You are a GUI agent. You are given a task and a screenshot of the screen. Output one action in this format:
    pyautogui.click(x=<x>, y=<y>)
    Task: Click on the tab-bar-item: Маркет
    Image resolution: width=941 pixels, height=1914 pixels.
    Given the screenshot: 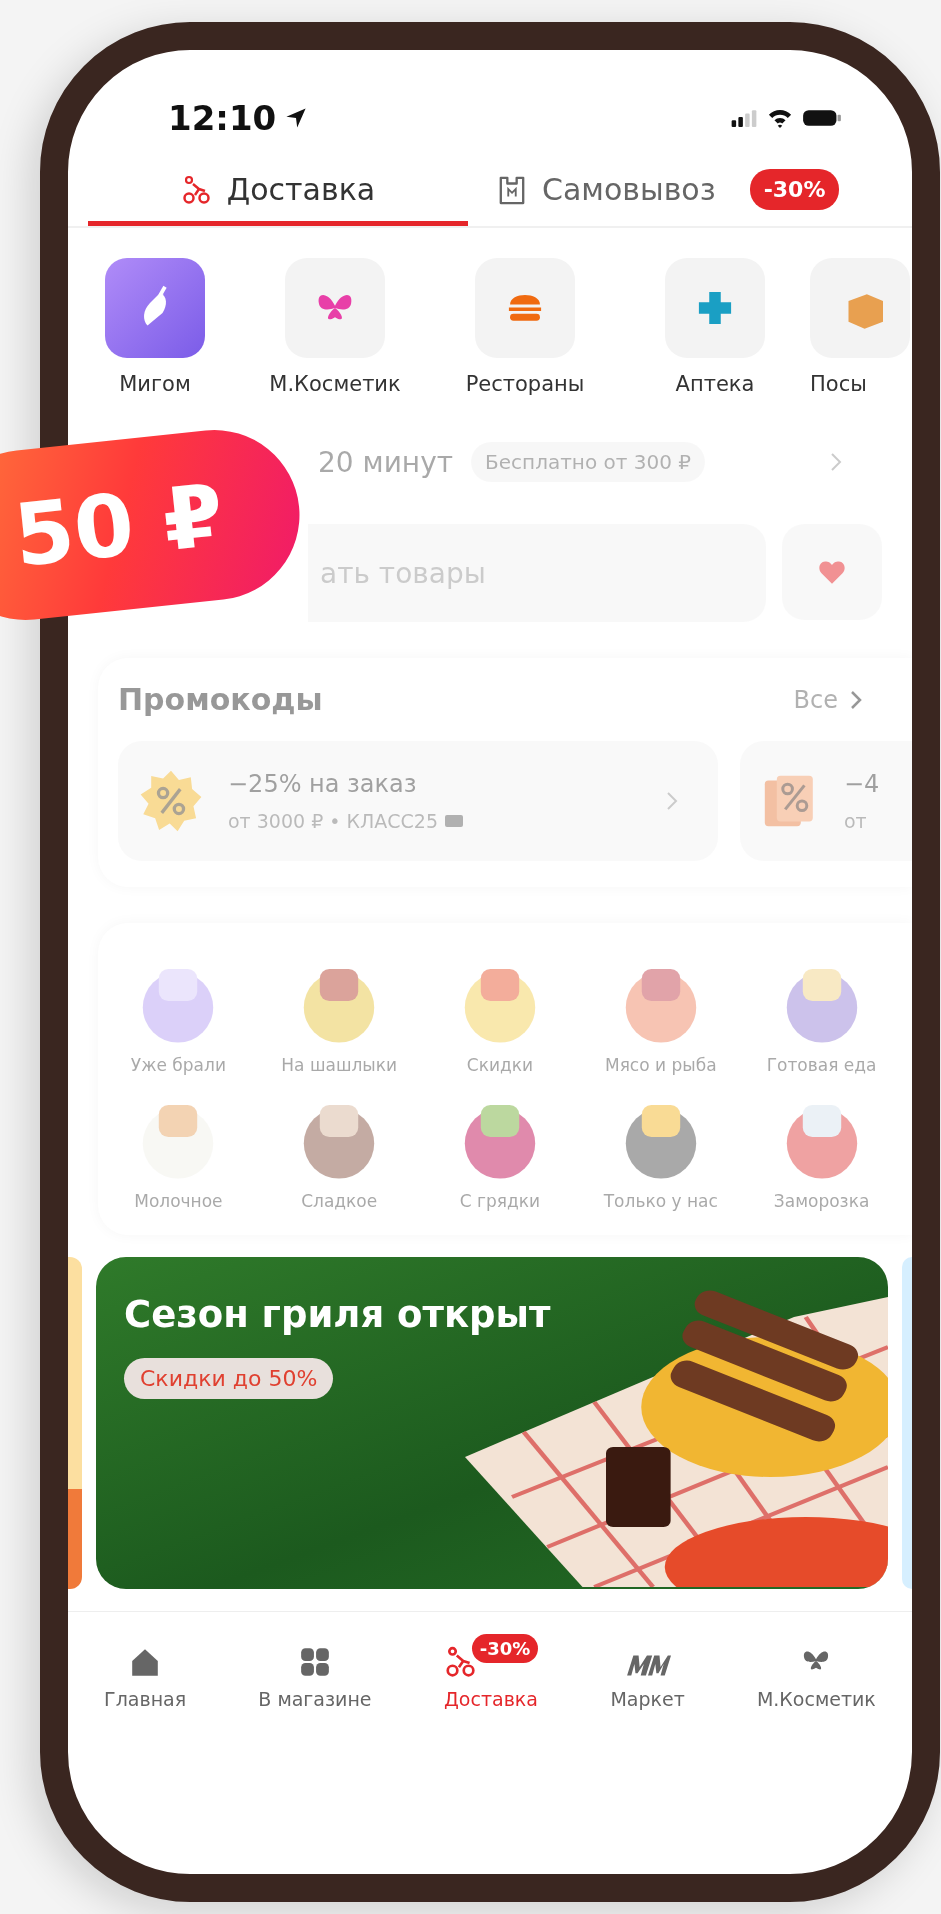 What is the action you would take?
    pyautogui.click(x=647, y=1672)
    